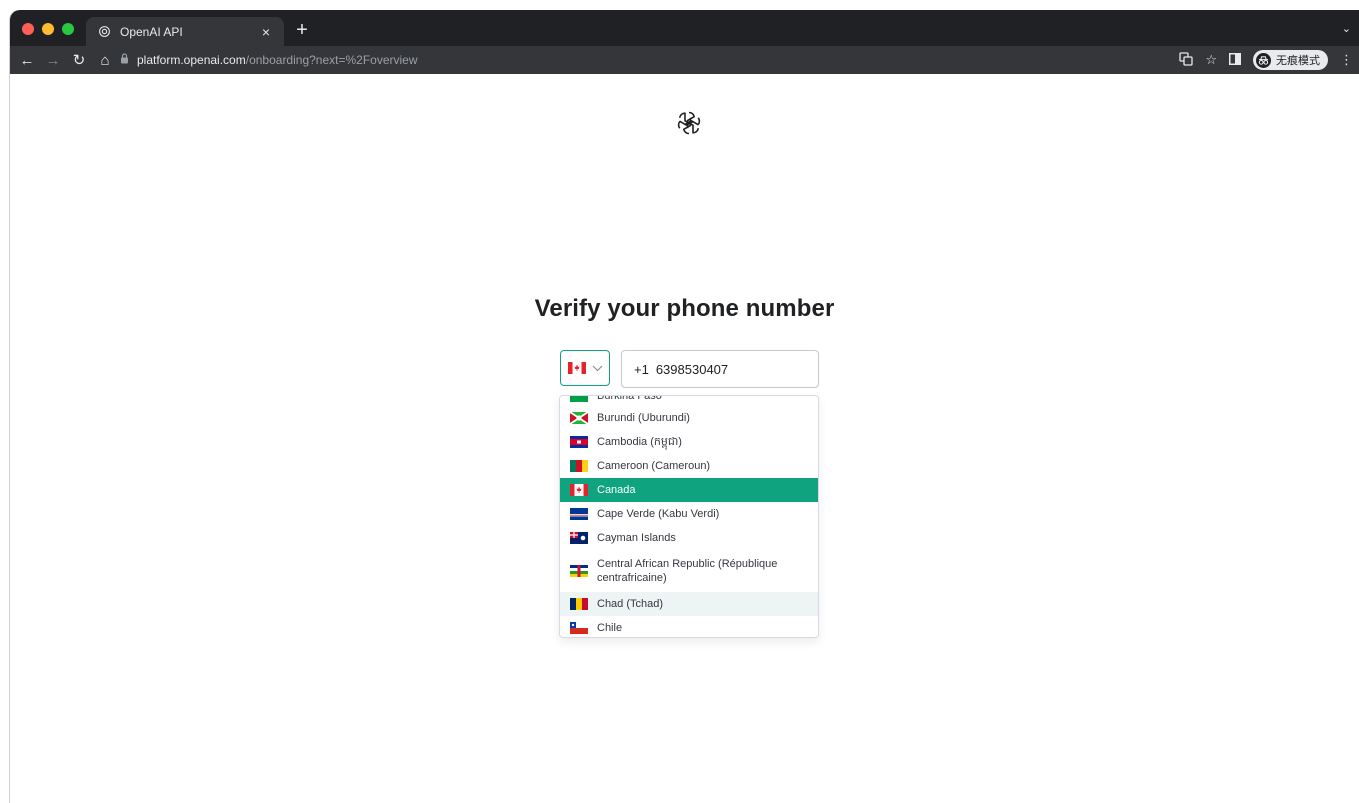  What do you see at coordinates (1346, 60) in the screenshot?
I see `menu-icon: ⋮` at bounding box center [1346, 60].